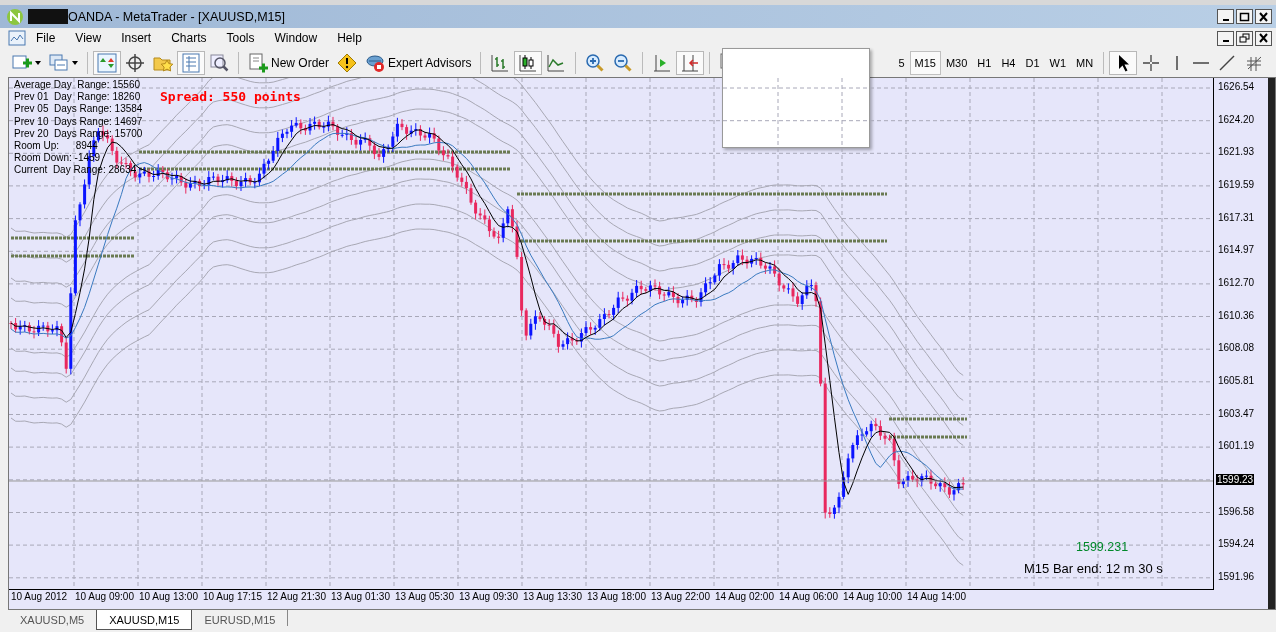 The width and height of the screenshot is (1276, 632). I want to click on menu-item: Tools, so click(240, 38).